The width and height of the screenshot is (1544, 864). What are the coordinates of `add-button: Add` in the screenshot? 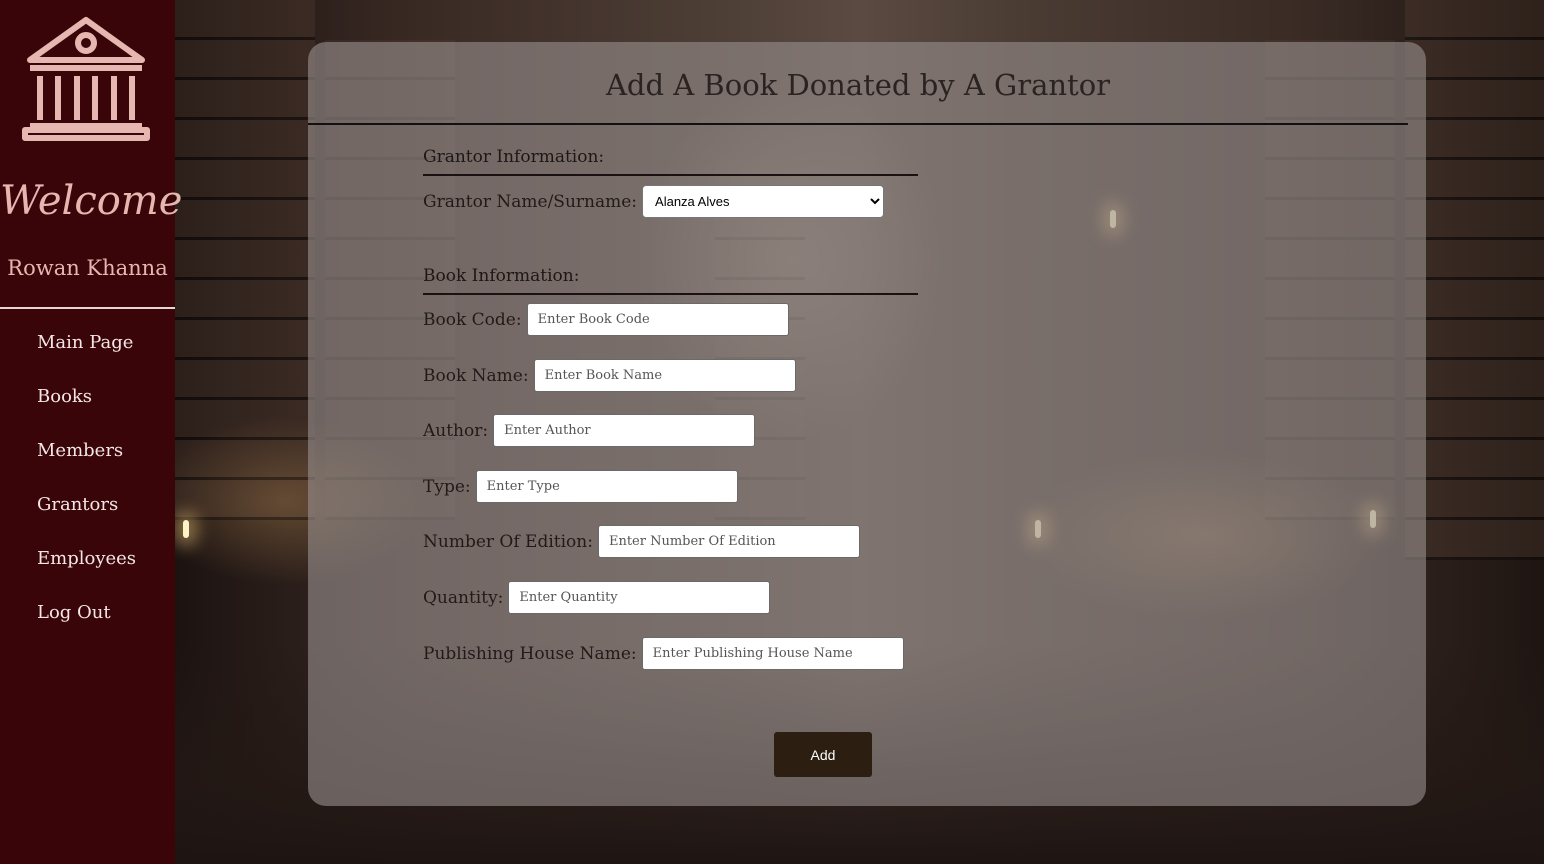 It's located at (823, 754).